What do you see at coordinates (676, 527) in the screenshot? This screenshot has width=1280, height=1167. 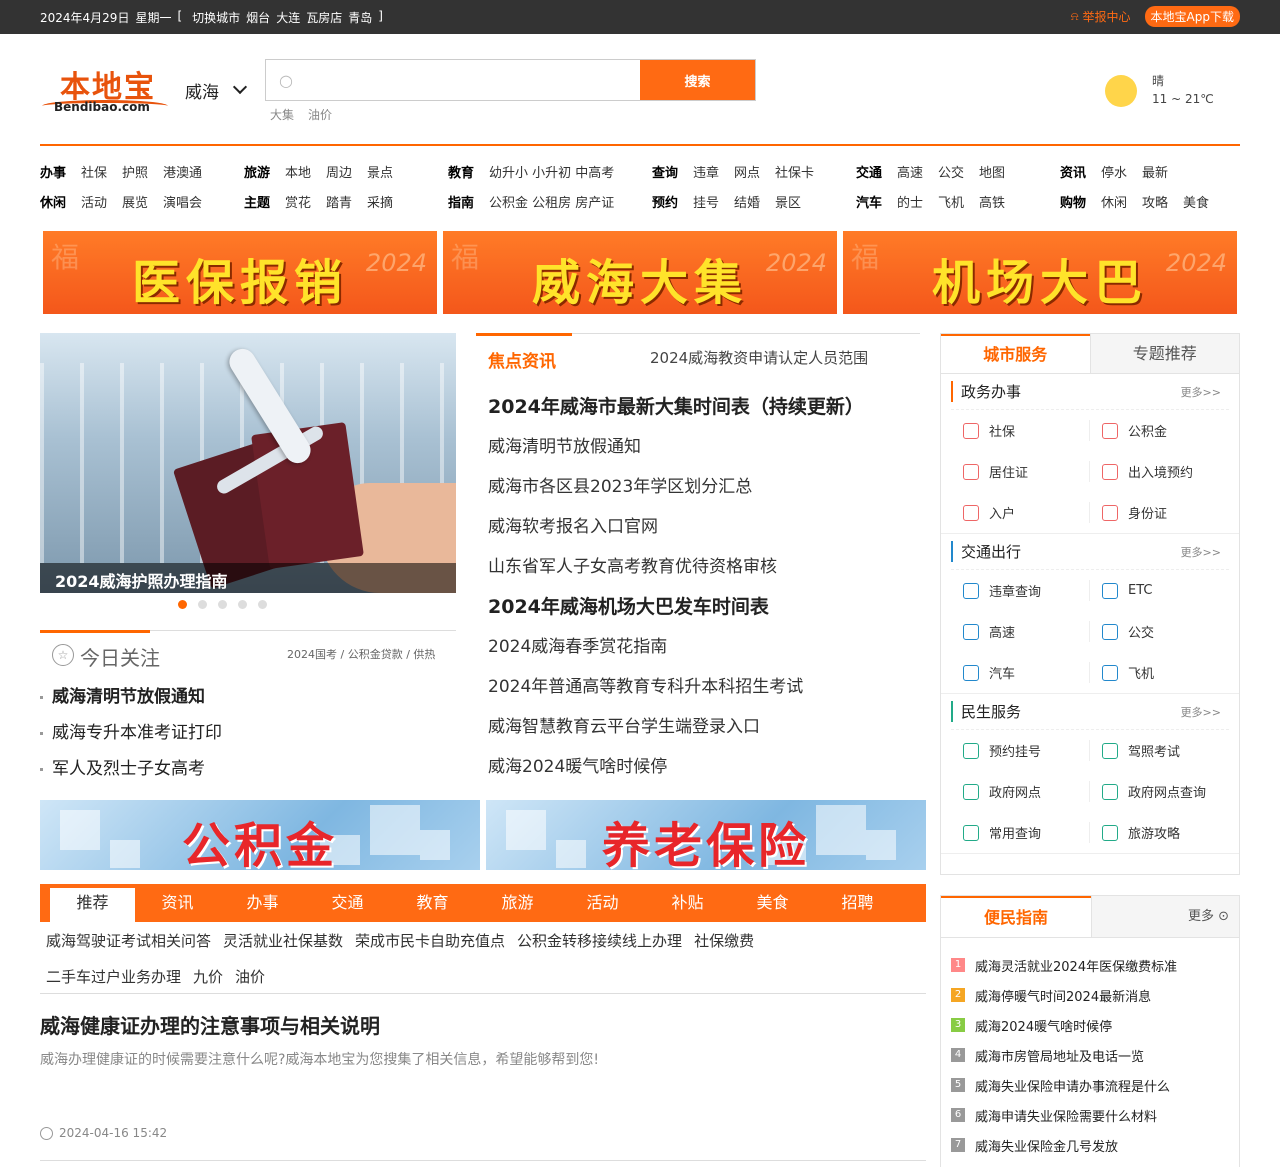 I see `news-item: 威海软考报名入口官网` at bounding box center [676, 527].